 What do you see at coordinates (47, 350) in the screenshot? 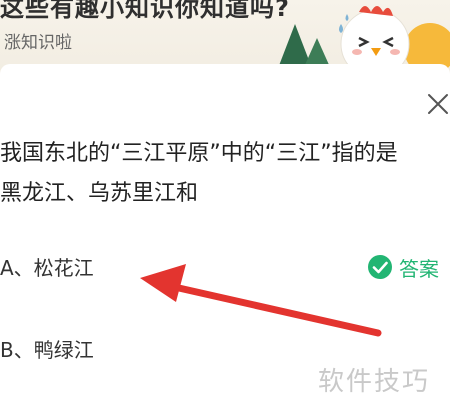
I see `option-b-label: B、鸭绿江` at bounding box center [47, 350].